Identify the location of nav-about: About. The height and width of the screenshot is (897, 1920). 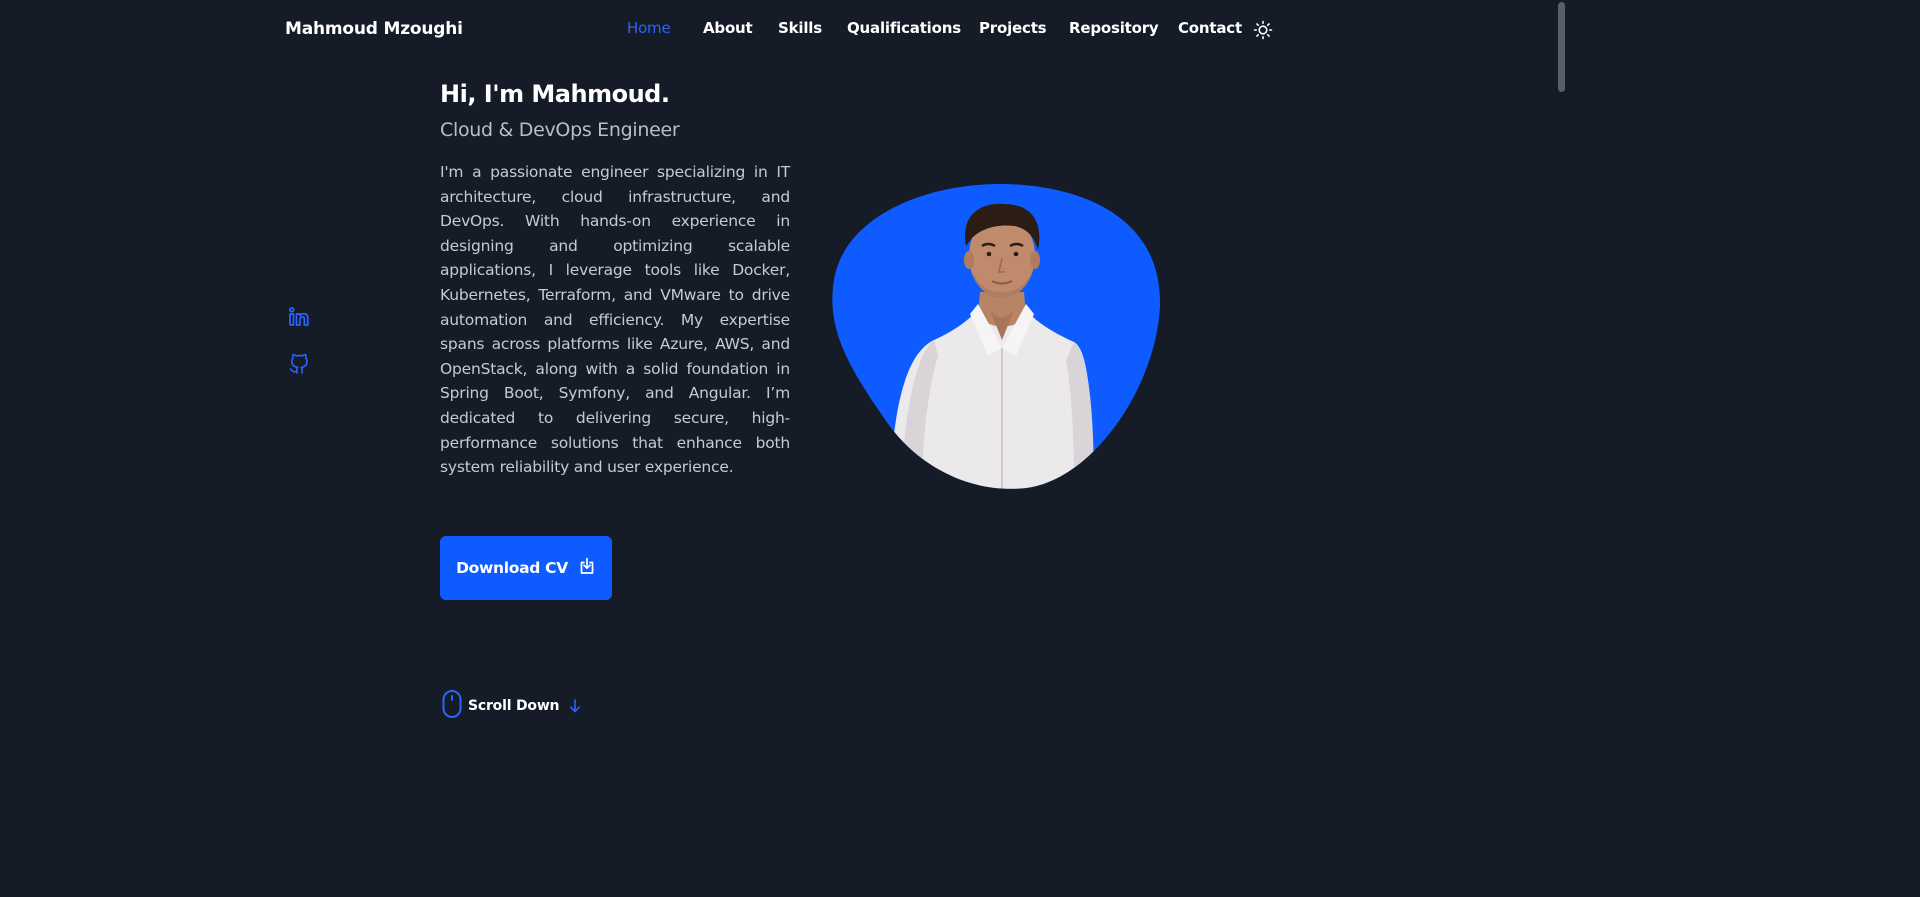
(728, 28).